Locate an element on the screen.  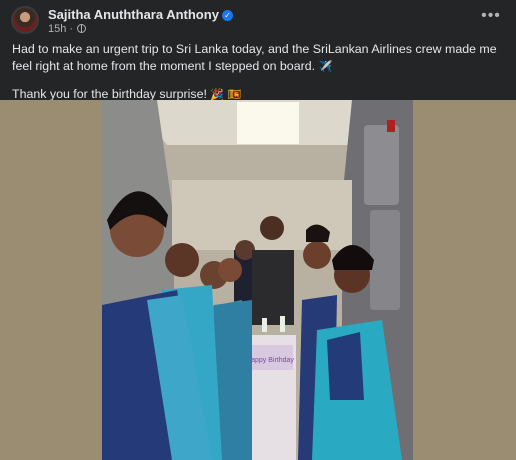
post-paragraph-2-text: Thank you for the birthday surprise! is located at coordinates (109, 94).